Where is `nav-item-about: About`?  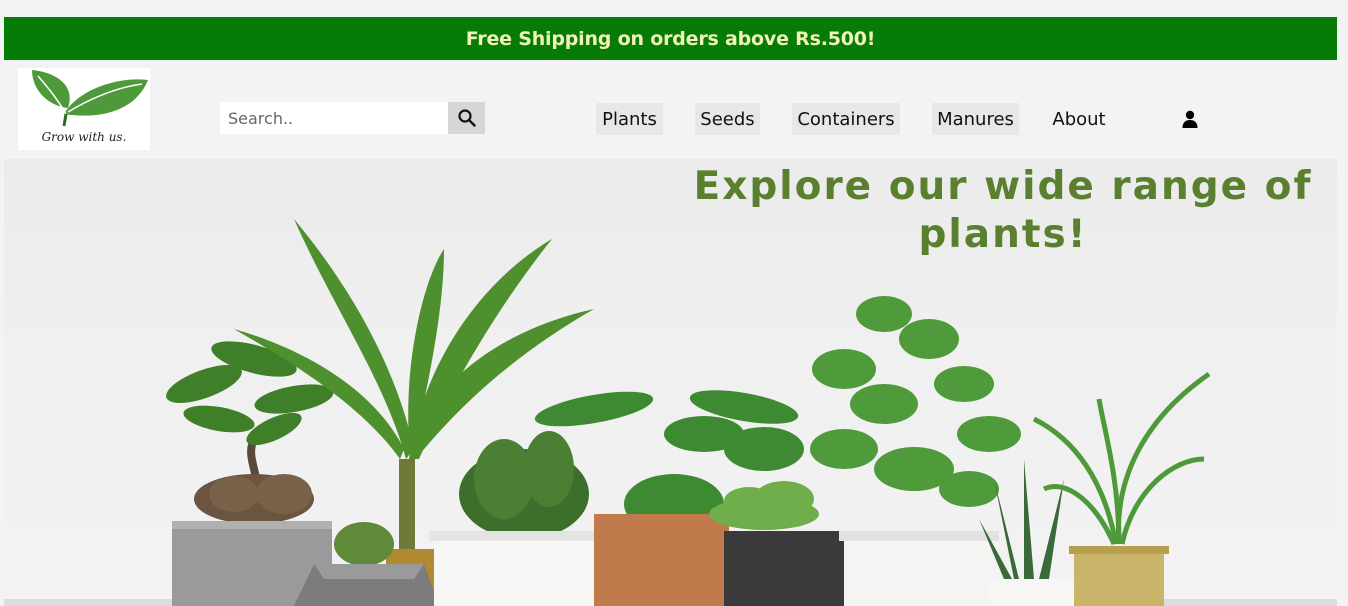
nav-item-about: About is located at coordinates (1079, 119).